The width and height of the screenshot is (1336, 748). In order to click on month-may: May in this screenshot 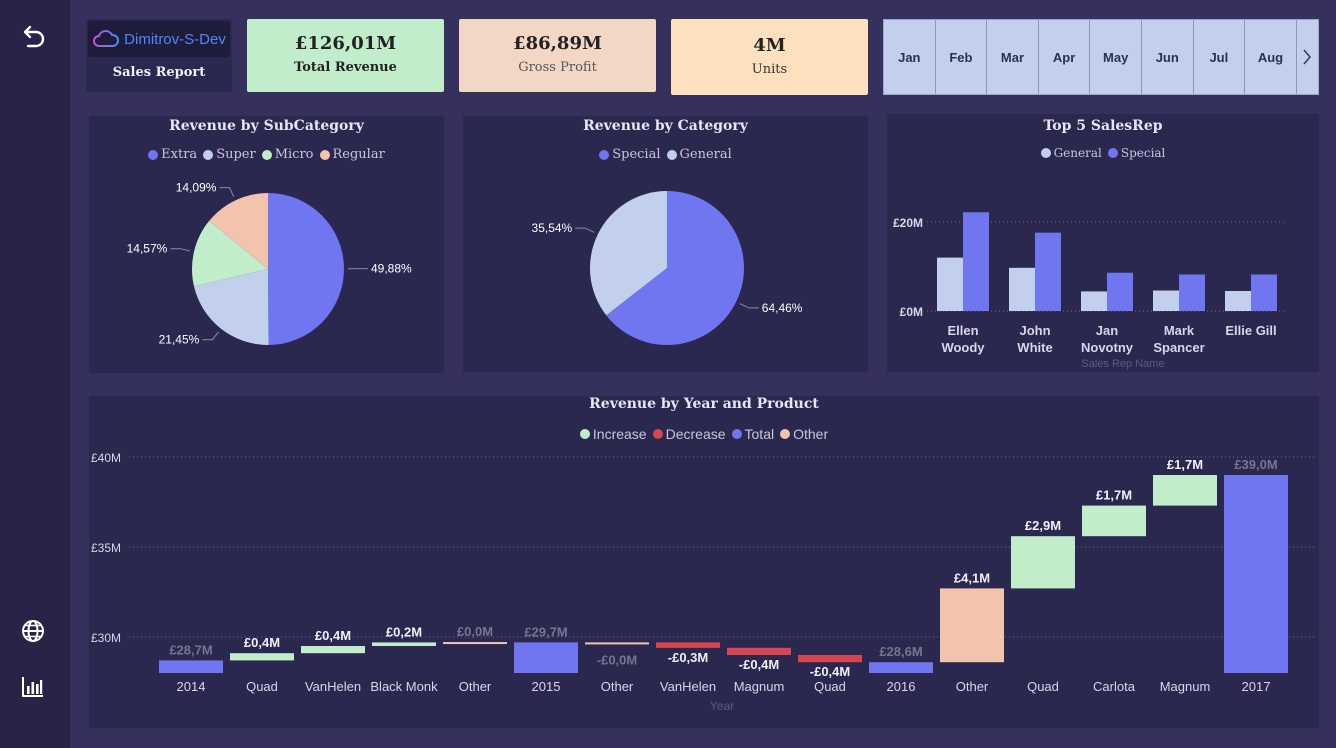, I will do `click(1116, 57)`.